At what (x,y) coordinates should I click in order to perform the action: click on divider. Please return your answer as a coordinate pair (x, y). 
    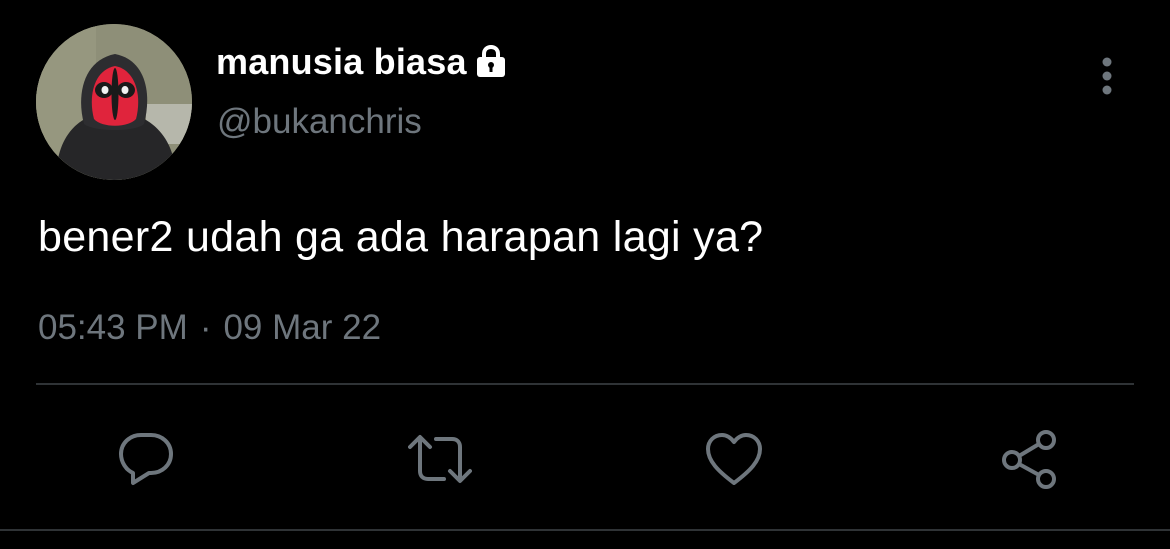
    Looking at the image, I should click on (585, 384).